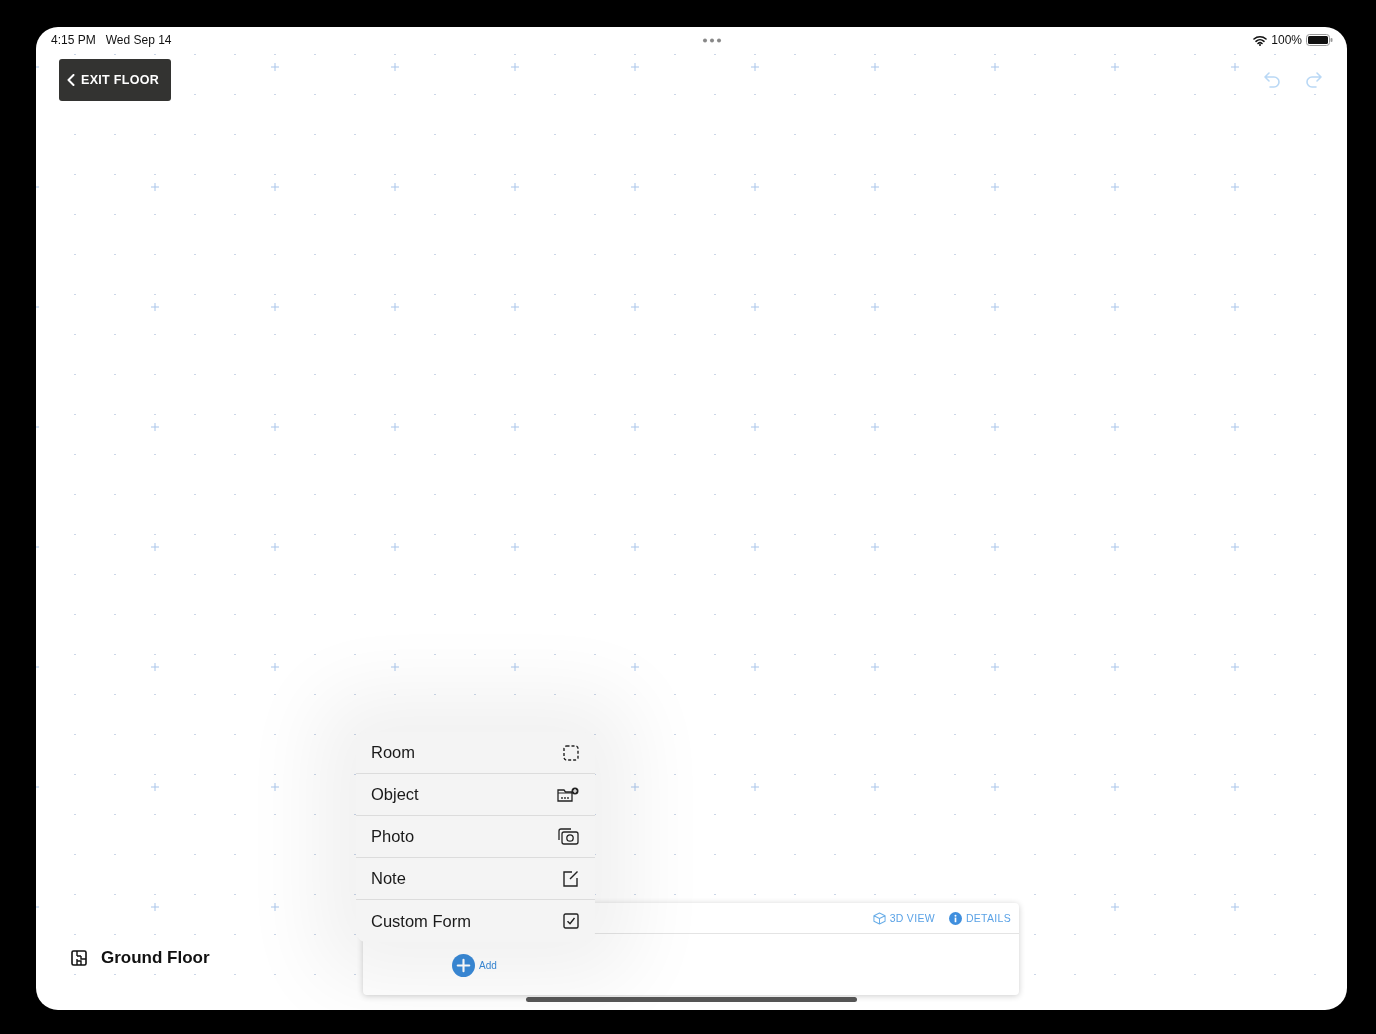 The image size is (1376, 1034). Describe the element at coordinates (115, 80) in the screenshot. I see `exit-floor-button: EXIT FLOOR` at that location.